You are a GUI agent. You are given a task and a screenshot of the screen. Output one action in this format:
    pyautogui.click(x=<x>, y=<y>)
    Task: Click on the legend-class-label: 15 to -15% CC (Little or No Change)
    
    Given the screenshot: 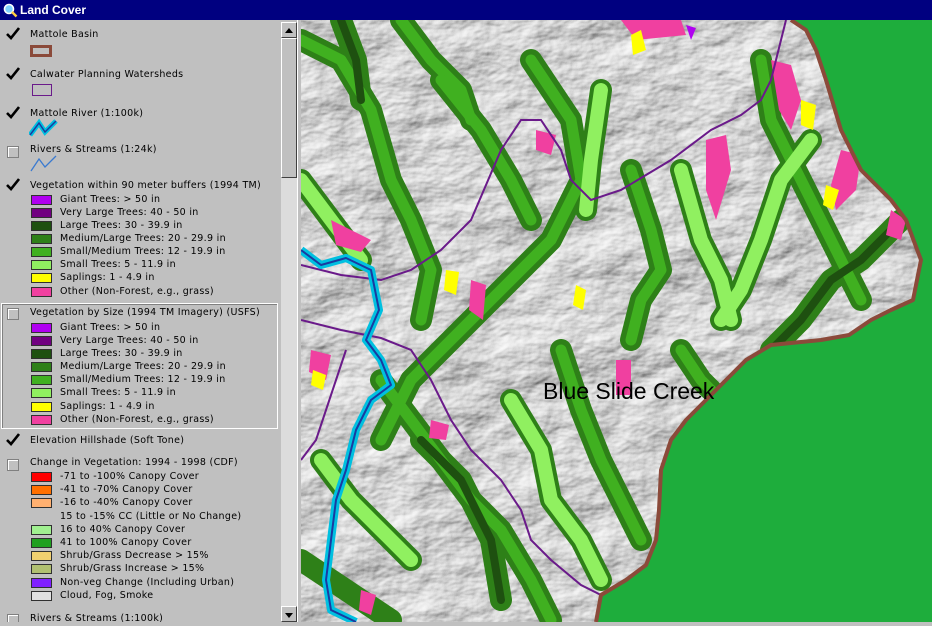 What is the action you would take?
    pyautogui.click(x=151, y=516)
    